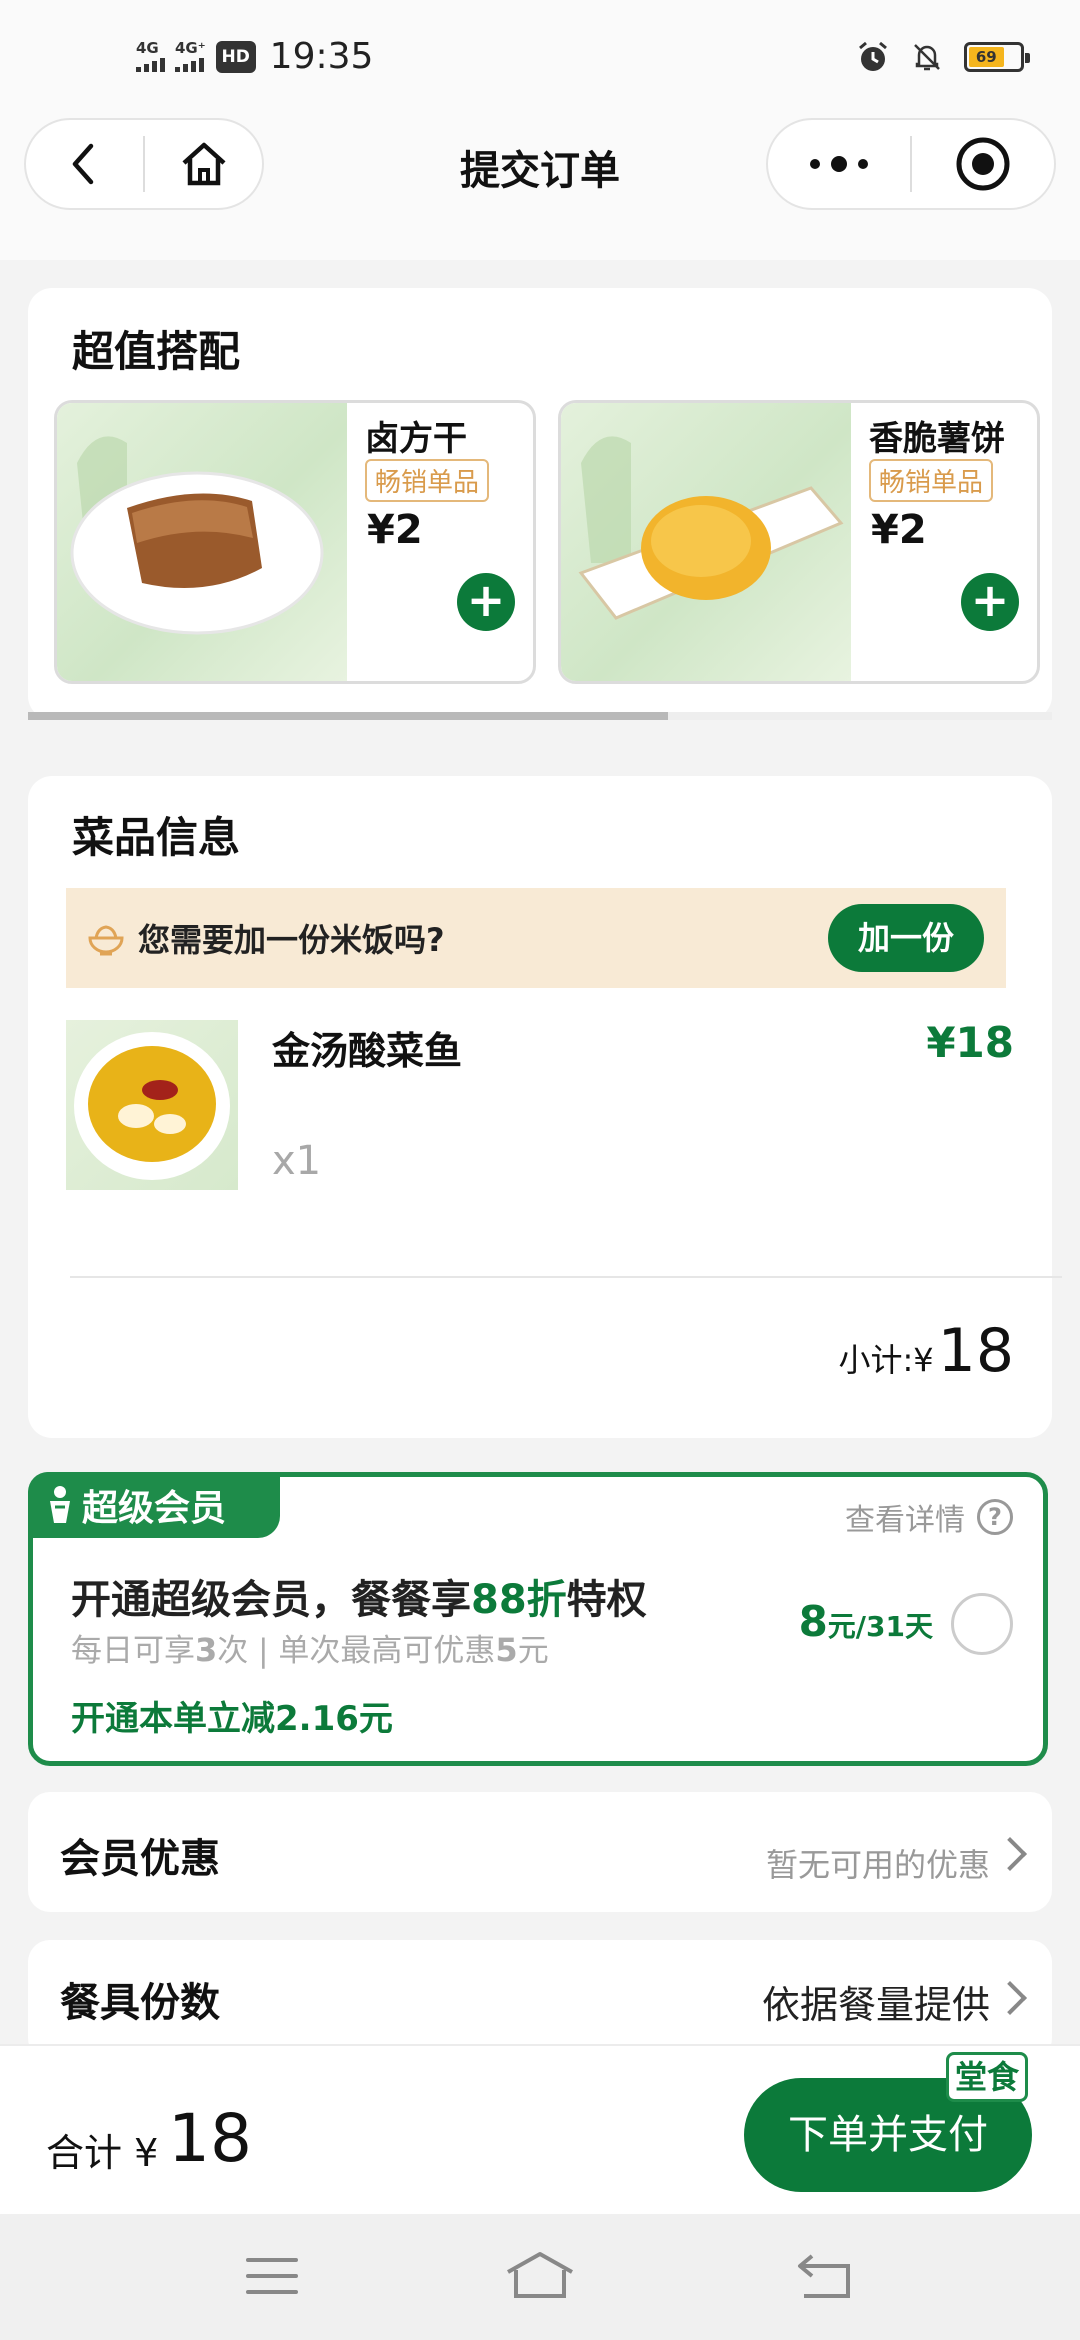 The image size is (1080, 2340). Describe the element at coordinates (987, 2077) in the screenshot. I see `dine-in-badge: 堂食` at that location.